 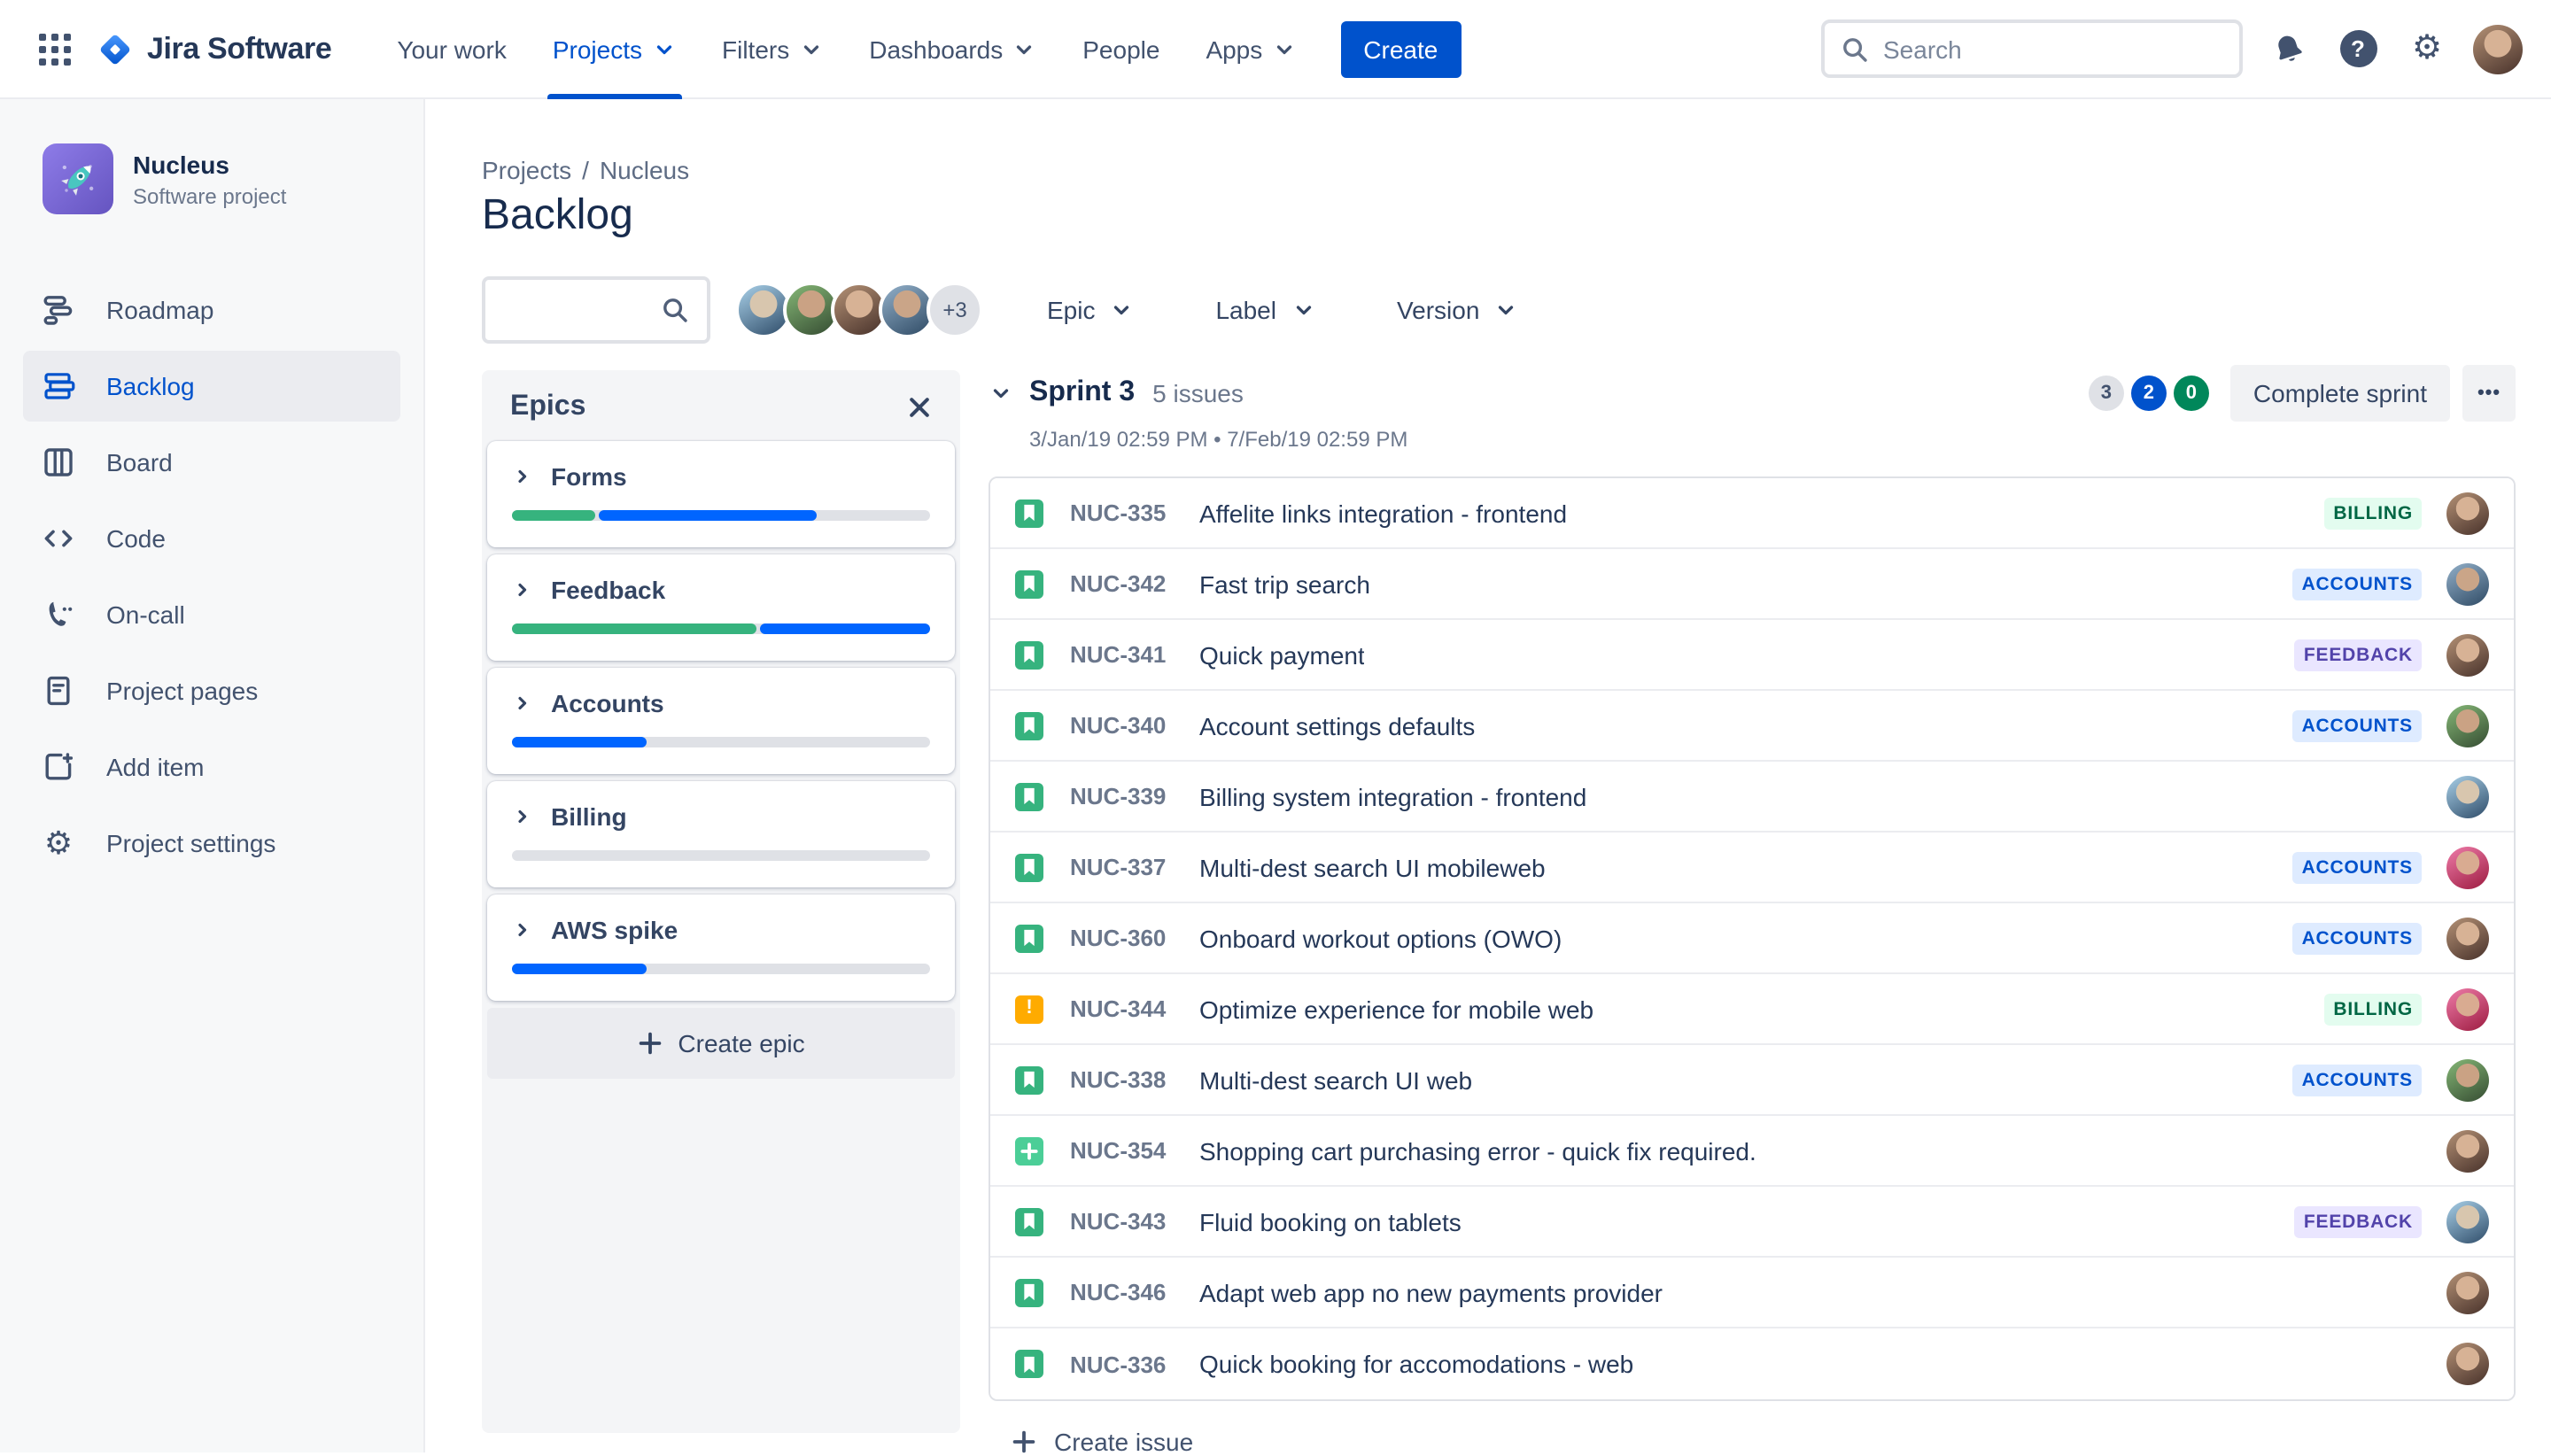 I want to click on issue-key: NUC-336, so click(x=1119, y=1364).